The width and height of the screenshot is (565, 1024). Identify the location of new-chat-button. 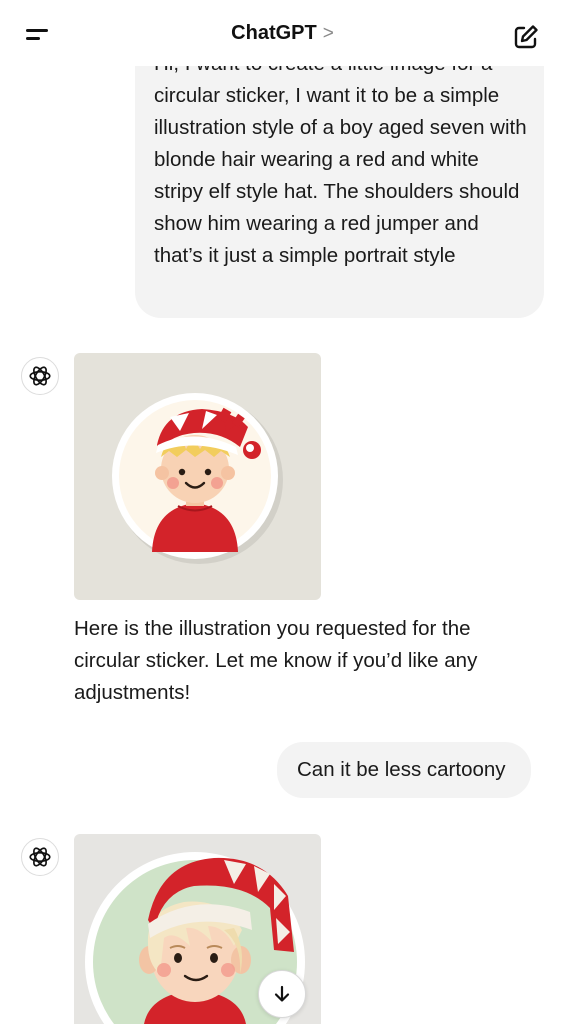
(526, 37).